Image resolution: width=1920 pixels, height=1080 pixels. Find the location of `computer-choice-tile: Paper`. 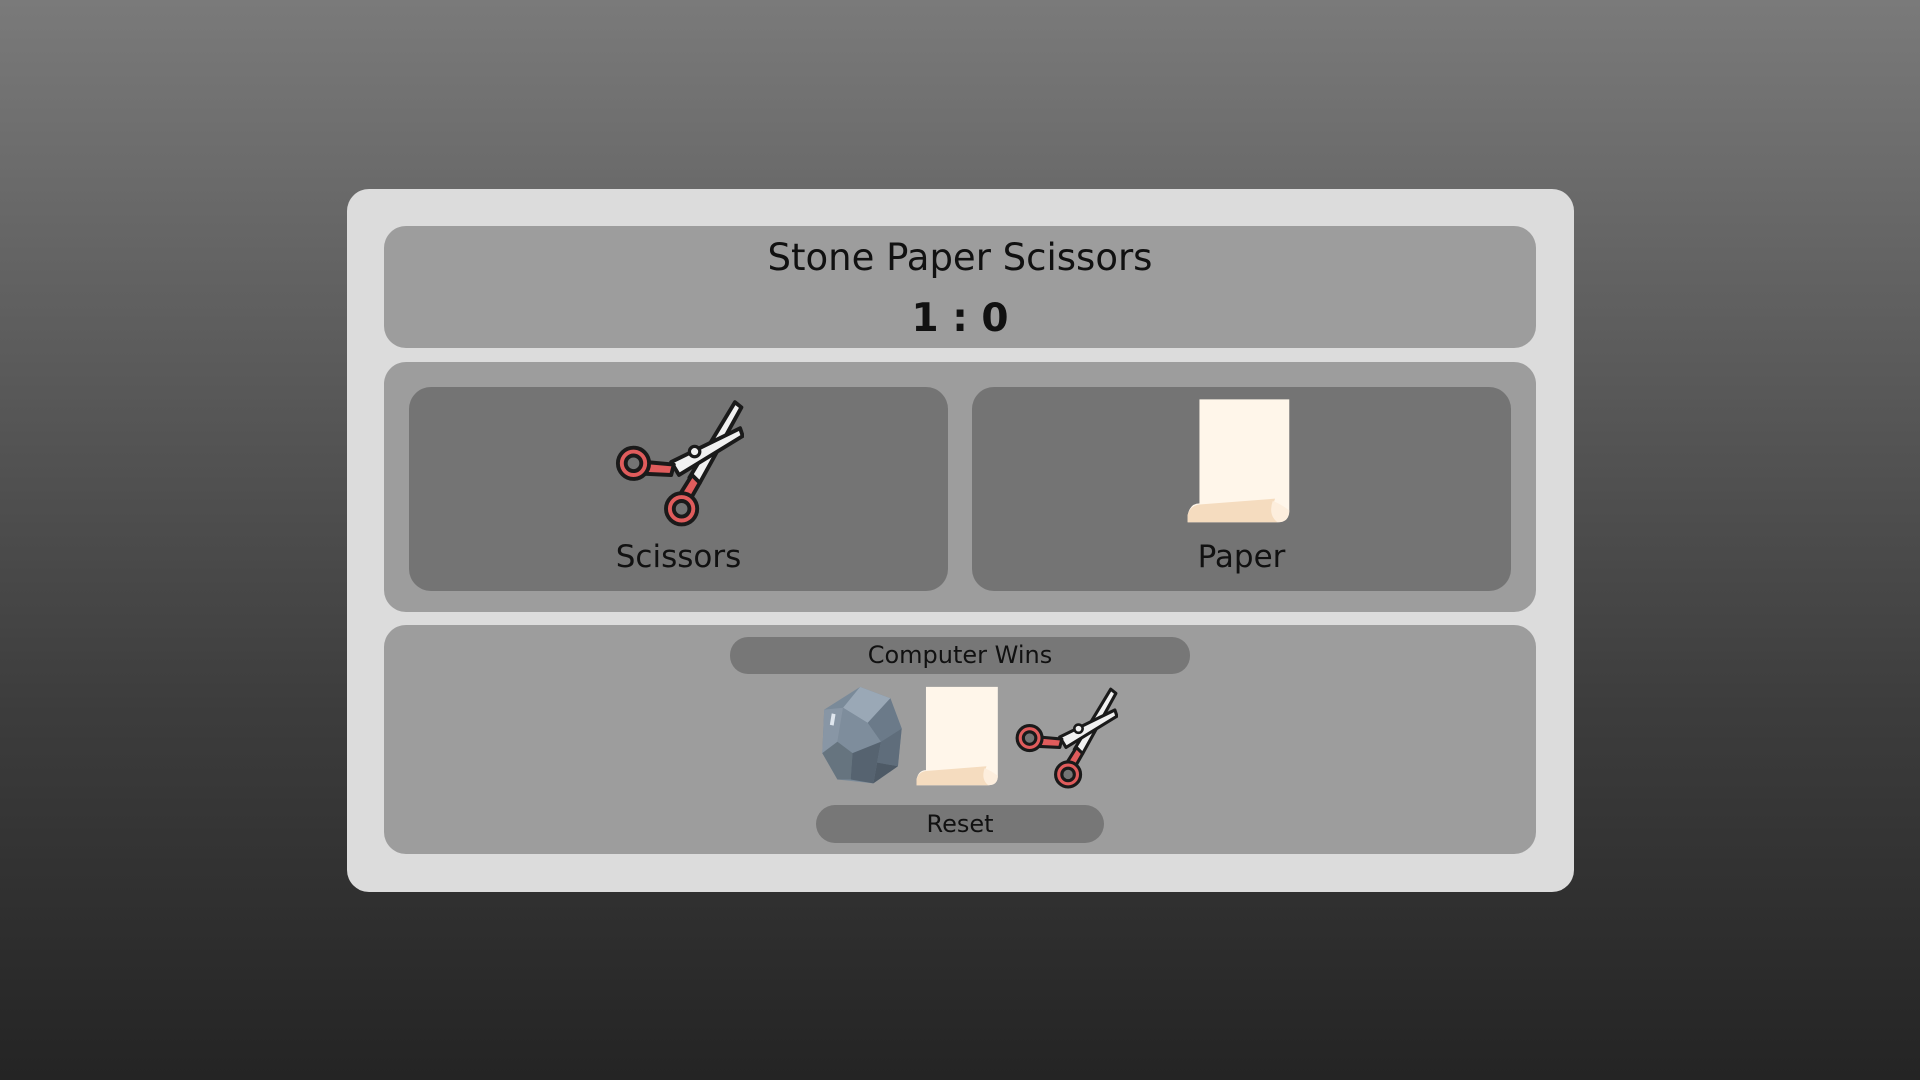

computer-choice-tile: Paper is located at coordinates (1241, 489).